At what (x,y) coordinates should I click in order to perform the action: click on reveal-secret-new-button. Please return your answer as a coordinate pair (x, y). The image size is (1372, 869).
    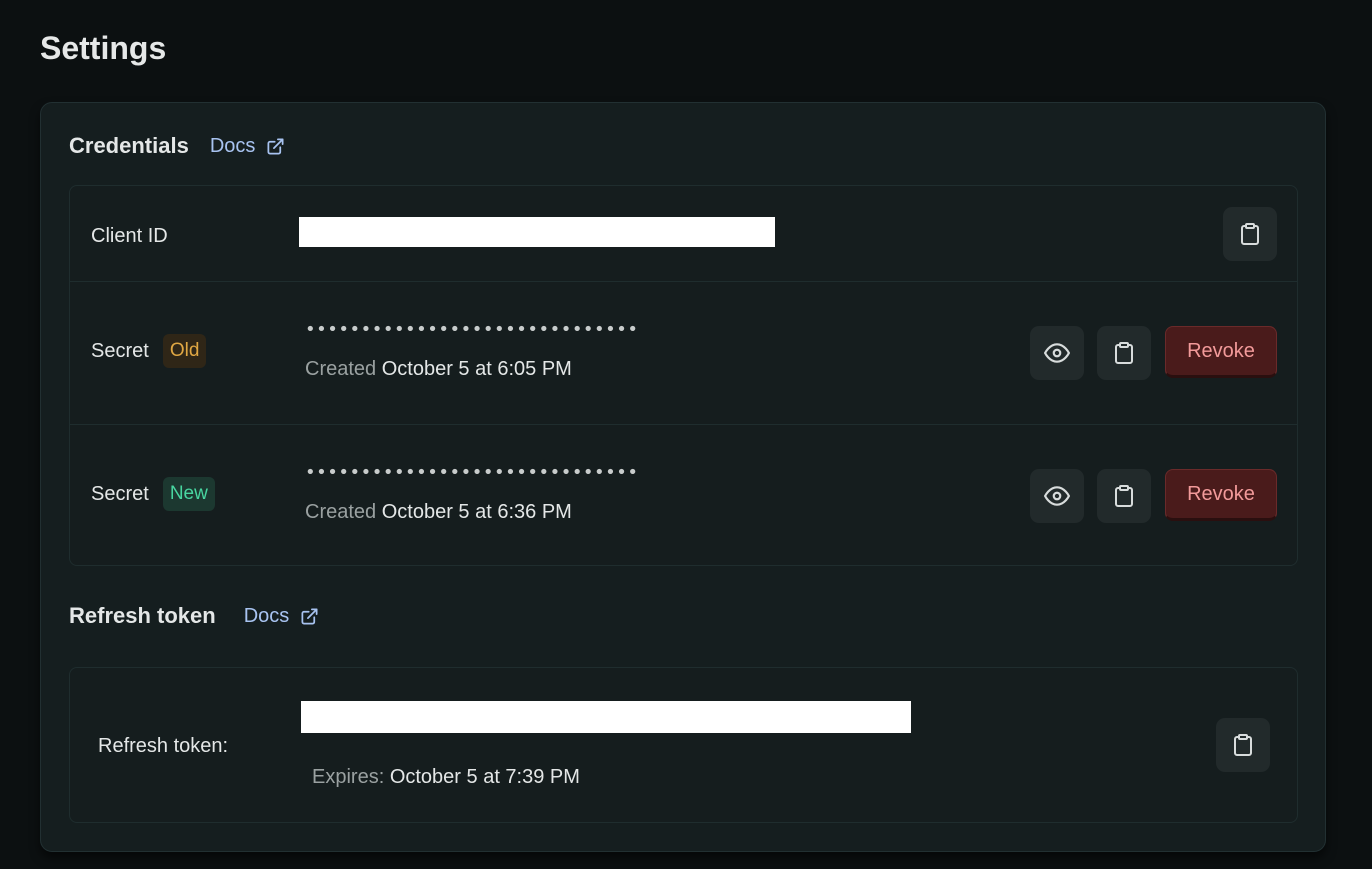
    Looking at the image, I should click on (1057, 496).